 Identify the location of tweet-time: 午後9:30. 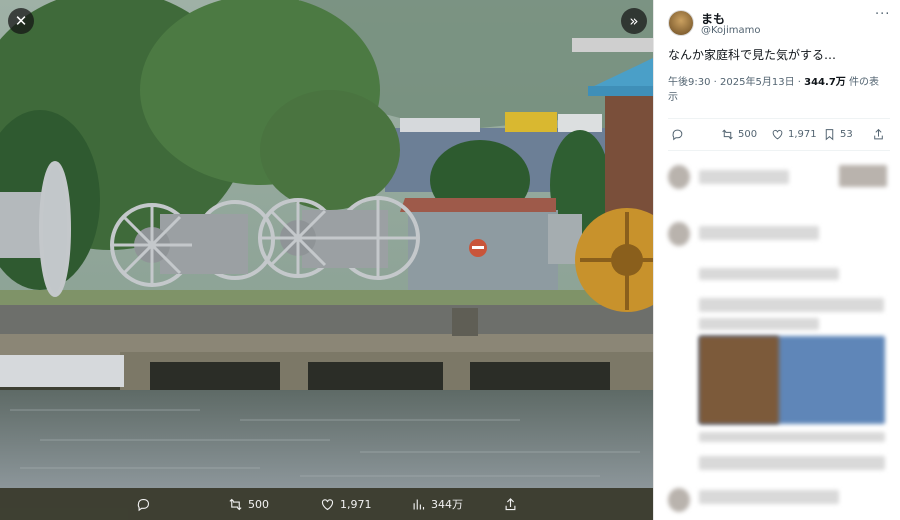
(689, 82).